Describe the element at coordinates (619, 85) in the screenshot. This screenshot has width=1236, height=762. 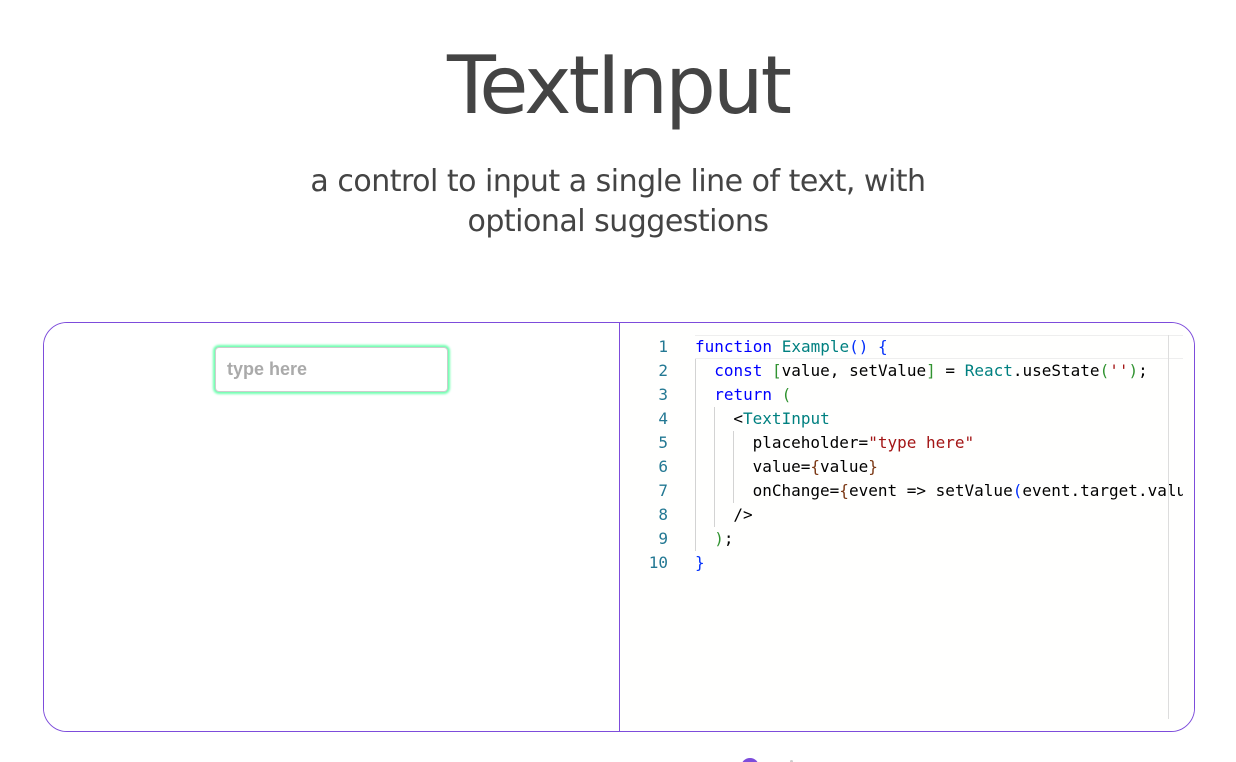
I see `page-title: TextInput` at that location.